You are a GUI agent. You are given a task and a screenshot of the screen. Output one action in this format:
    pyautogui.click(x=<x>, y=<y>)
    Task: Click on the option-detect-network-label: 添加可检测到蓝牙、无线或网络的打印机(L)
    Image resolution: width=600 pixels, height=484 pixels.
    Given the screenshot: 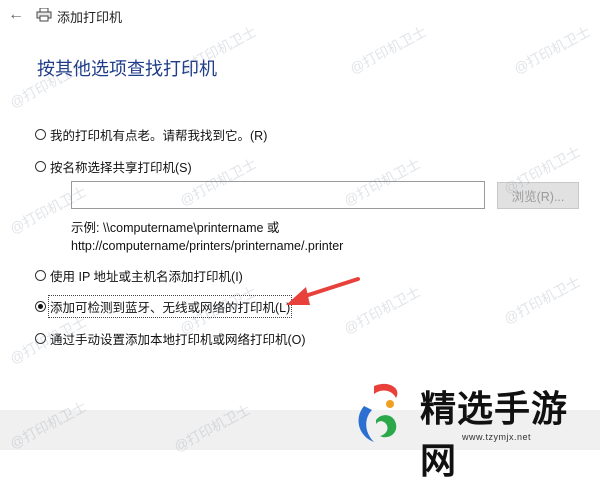 What is the action you would take?
    pyautogui.click(x=170, y=306)
    